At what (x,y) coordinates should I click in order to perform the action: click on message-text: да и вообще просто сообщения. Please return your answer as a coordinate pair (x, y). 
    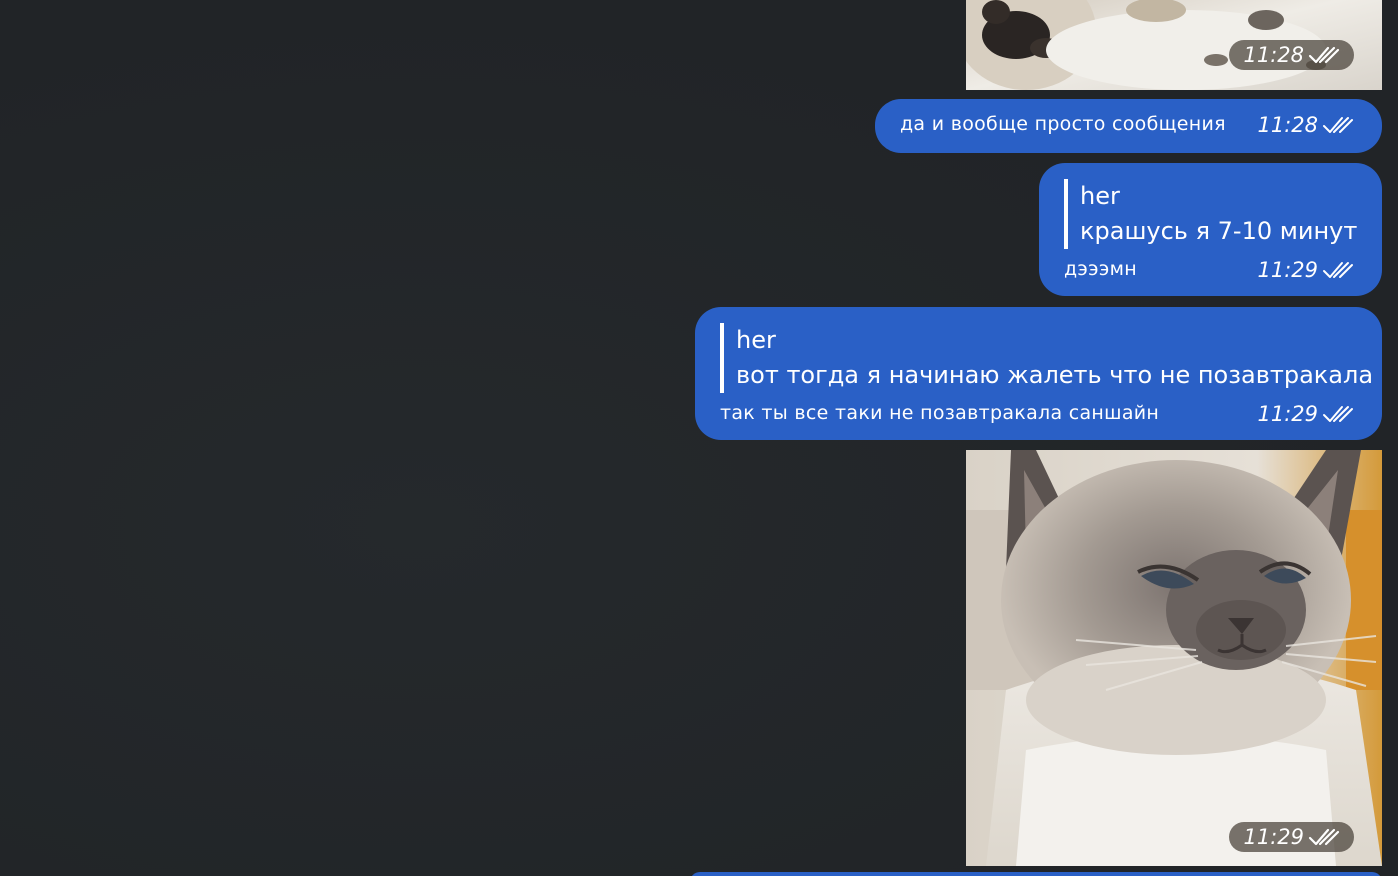
    Looking at the image, I should click on (1063, 124).